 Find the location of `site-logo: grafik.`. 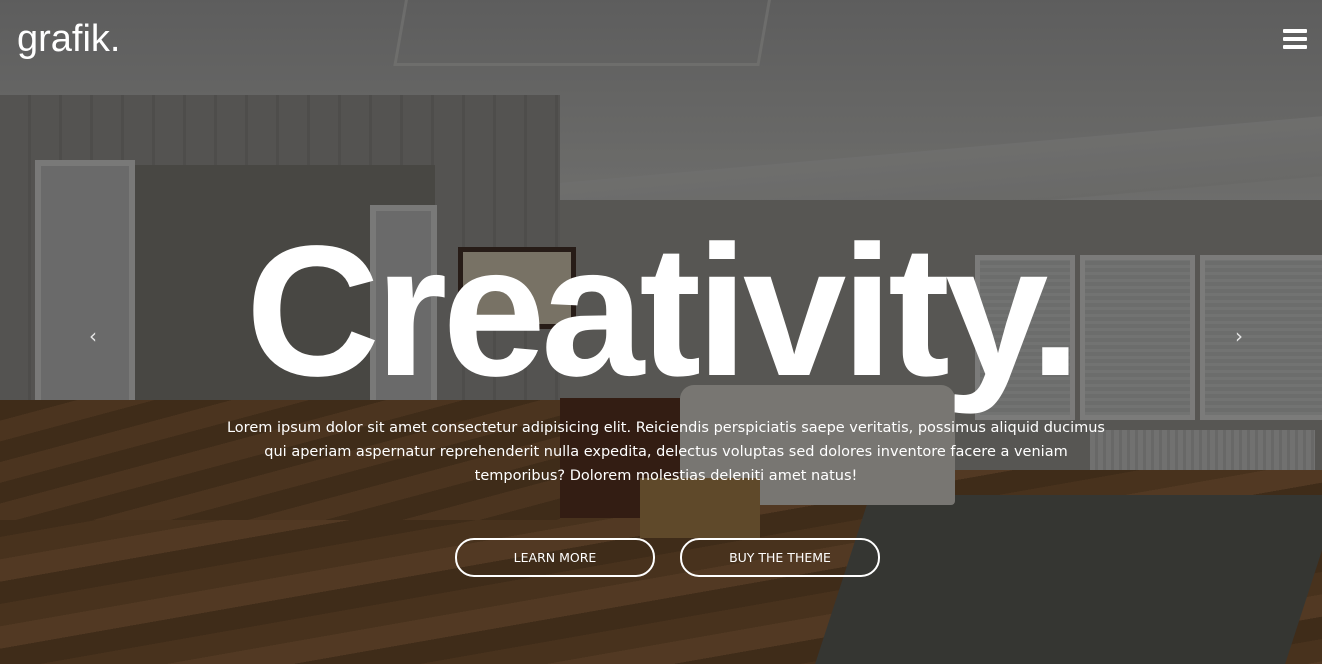

site-logo: grafik. is located at coordinates (68, 39).